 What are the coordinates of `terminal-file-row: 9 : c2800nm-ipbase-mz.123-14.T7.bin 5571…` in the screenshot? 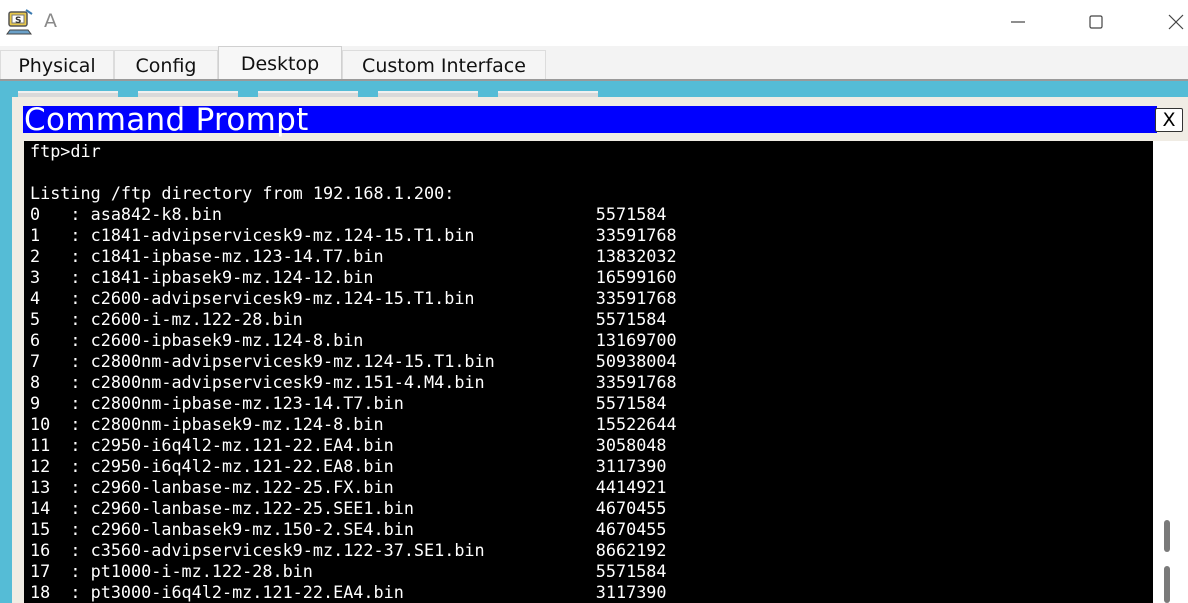 It's located at (348, 403).